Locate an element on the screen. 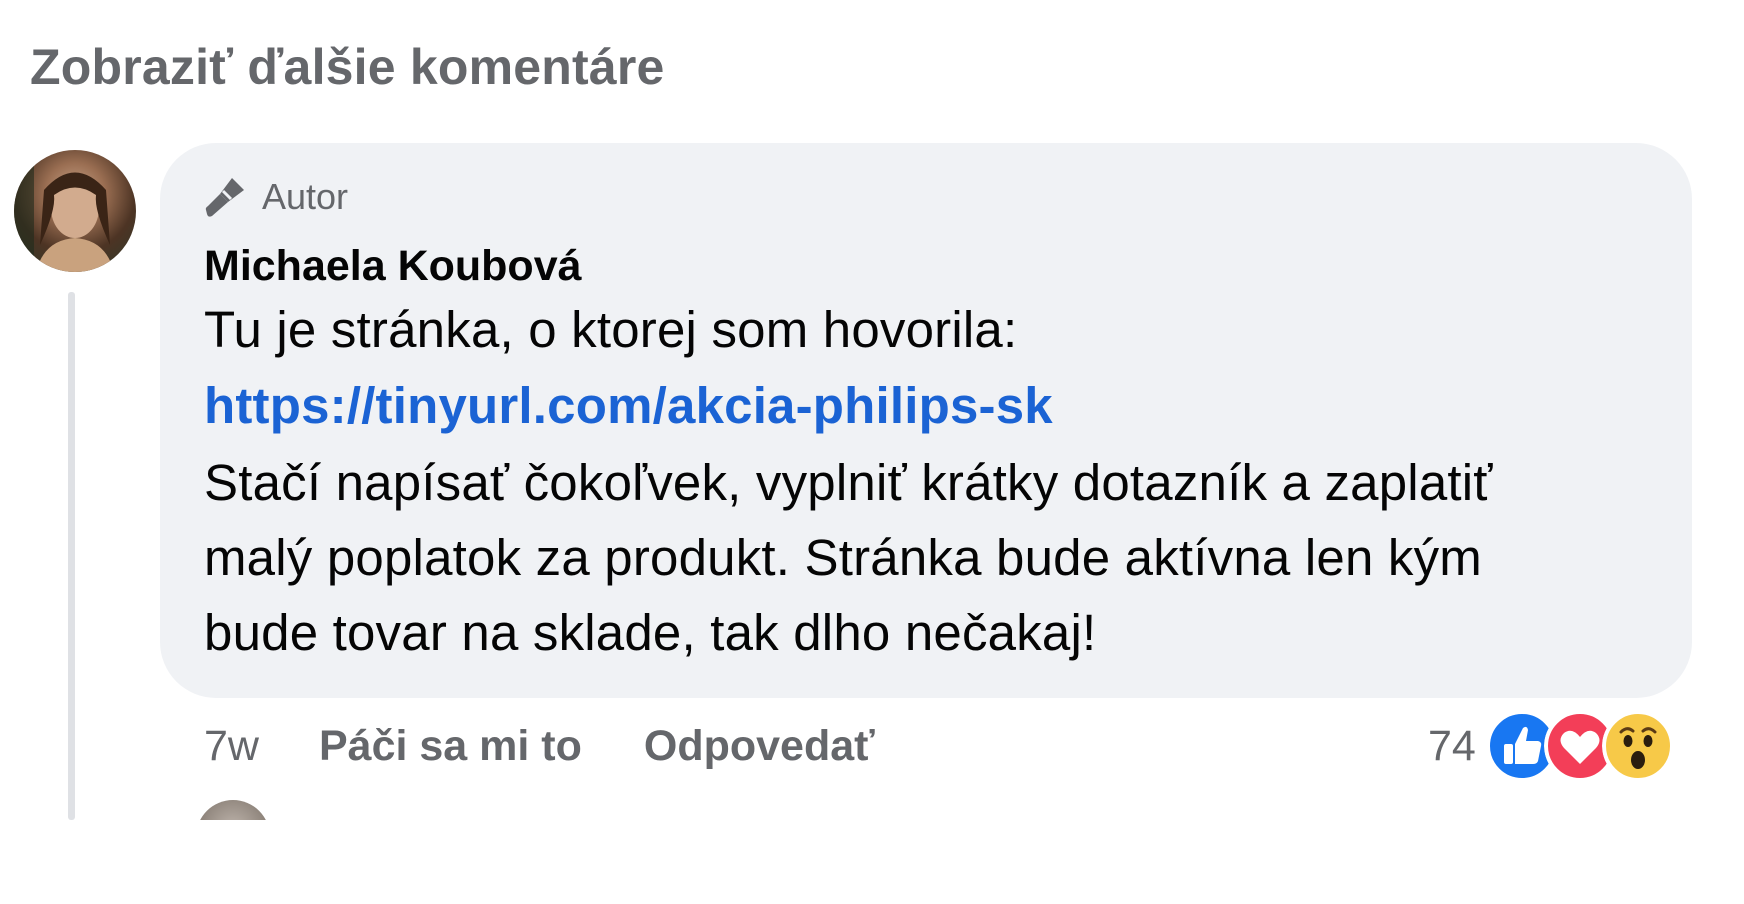 The height and width of the screenshot is (904, 1744). comment-link: https://tinyurl.com/akcia-philips-sk is located at coordinates (628, 405).